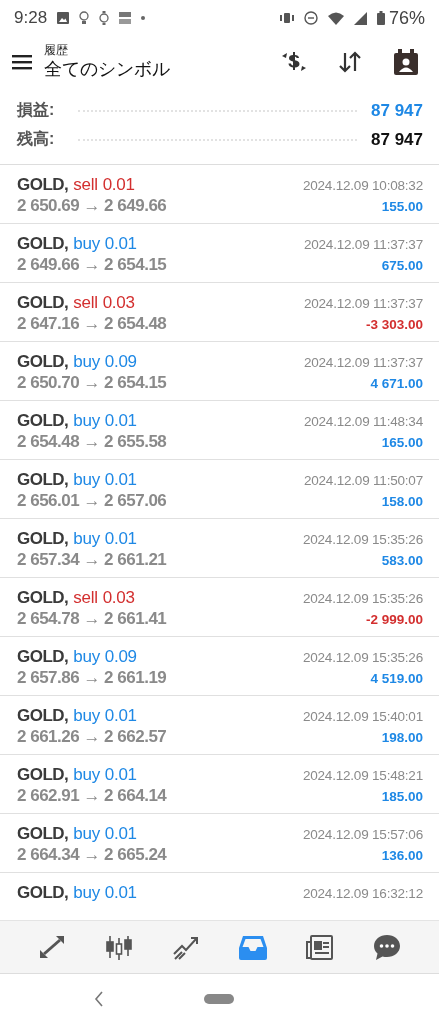  Describe the element at coordinates (92, 796) in the screenshot. I see `trade-prices: 2 662.91 → 2 664.14` at that location.